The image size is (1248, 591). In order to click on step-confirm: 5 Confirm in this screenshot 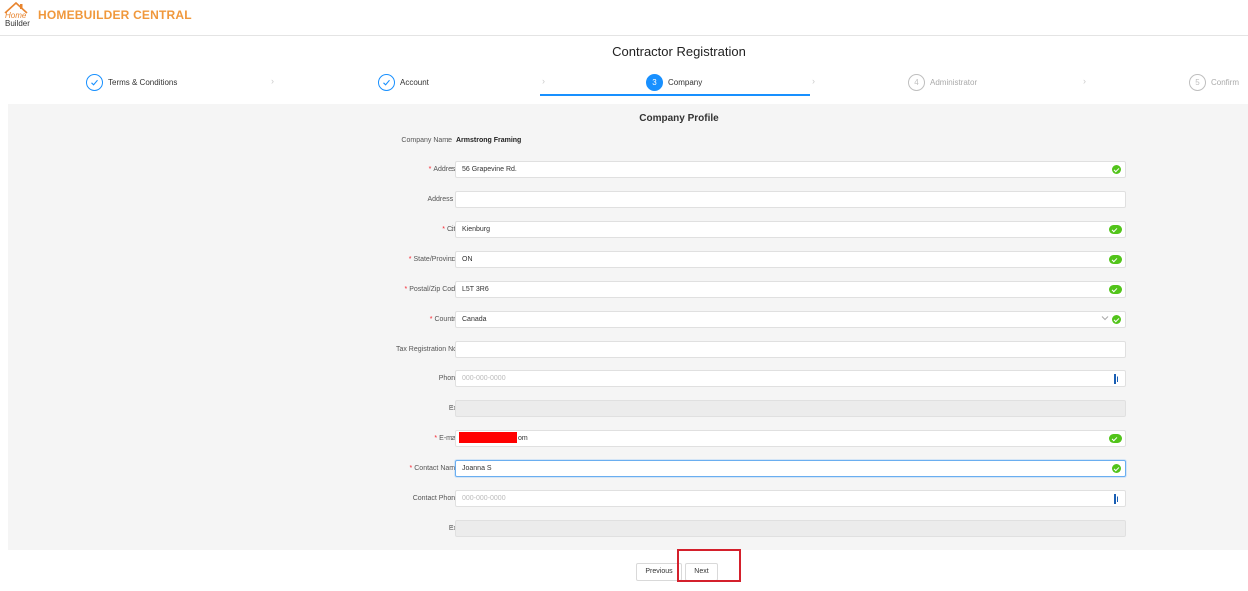, I will do `click(1214, 82)`.